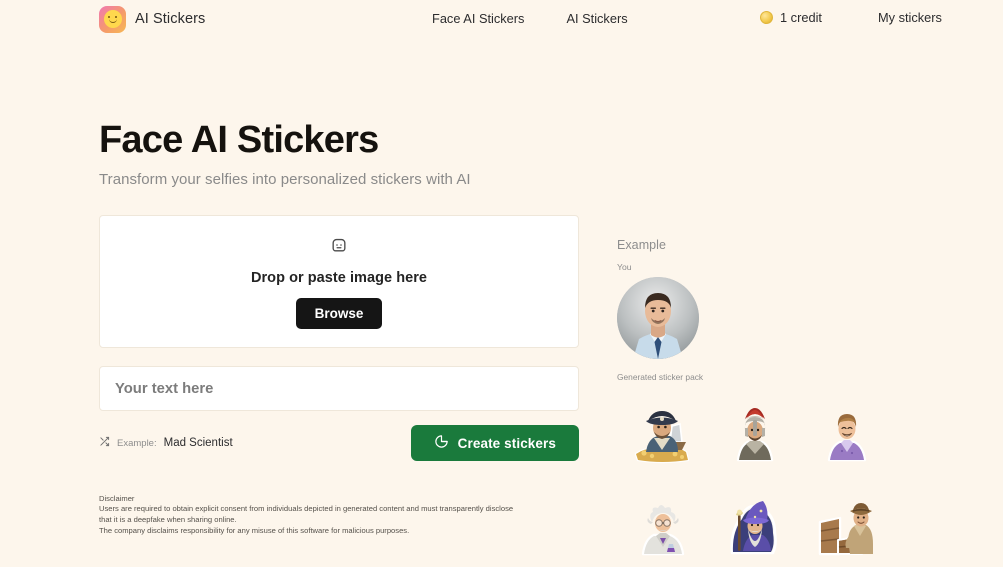 Image resolution: width=1003 pixels, height=567 pixels. I want to click on pirate-sticker, so click(663, 435).